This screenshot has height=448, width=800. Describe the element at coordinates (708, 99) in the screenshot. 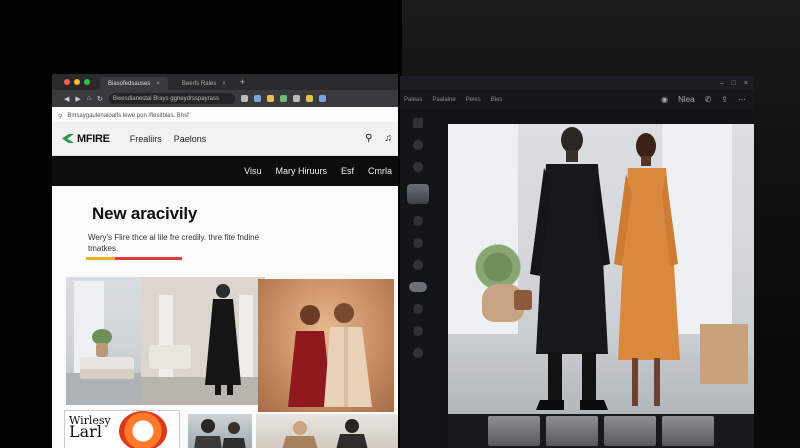

I see `phone-icon: ✆` at that location.